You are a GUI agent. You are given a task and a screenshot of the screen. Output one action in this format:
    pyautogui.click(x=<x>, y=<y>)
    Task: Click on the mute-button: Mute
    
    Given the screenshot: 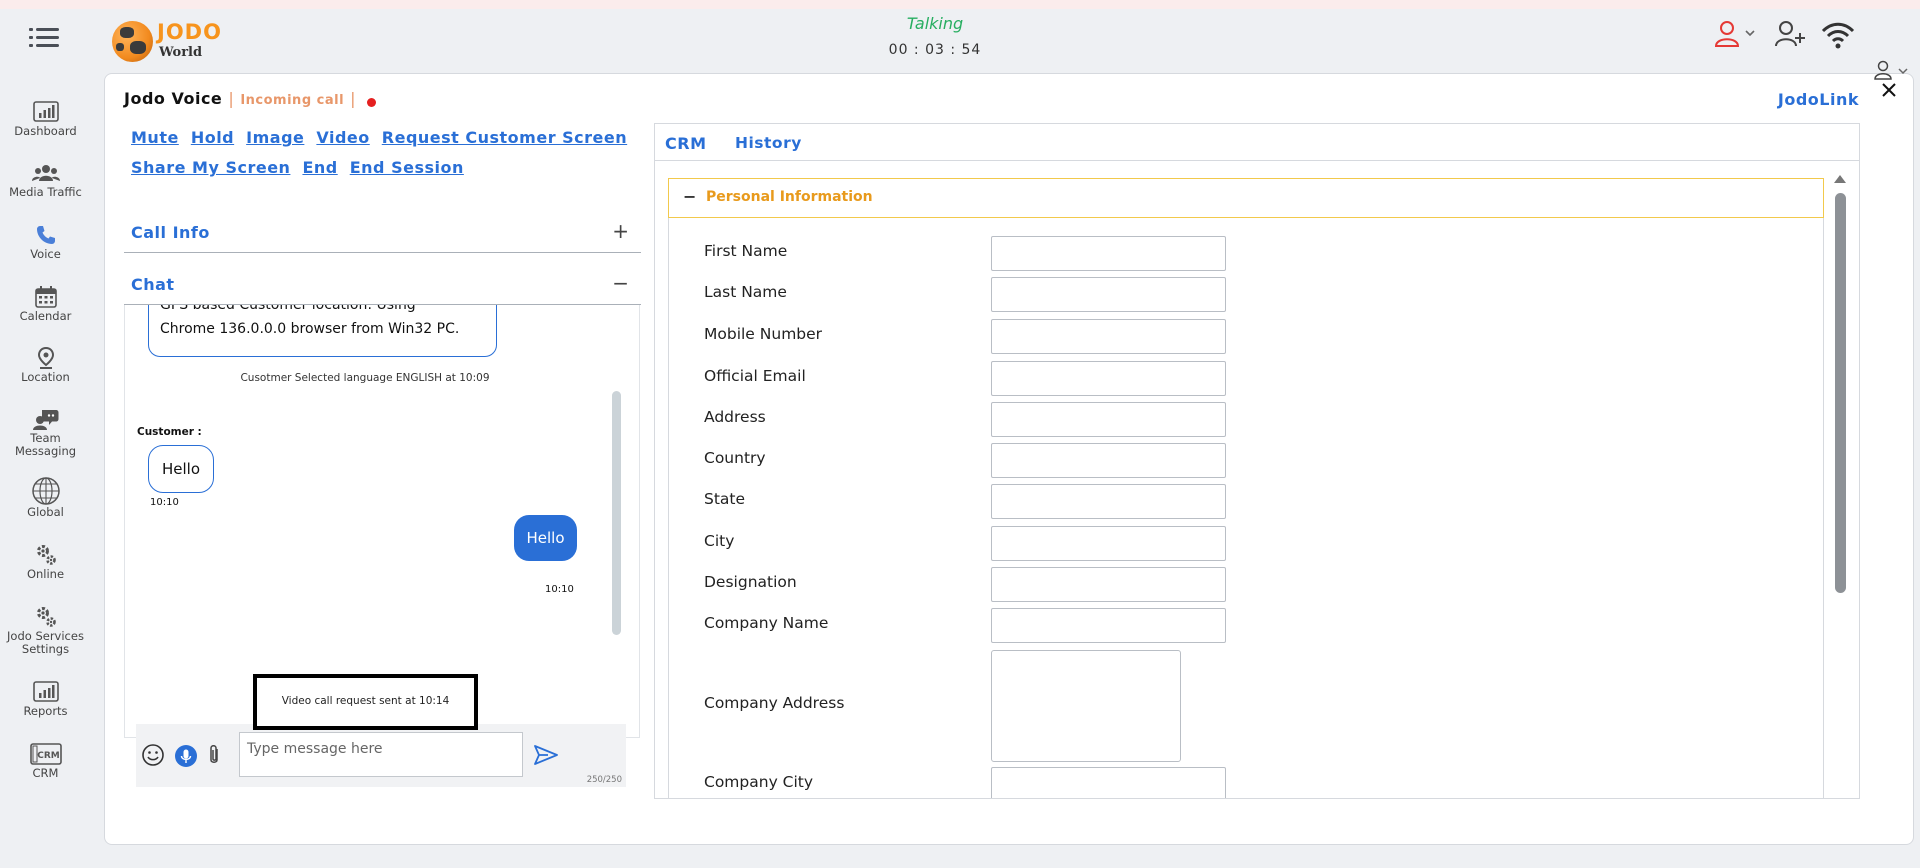 What is the action you would take?
    pyautogui.click(x=155, y=138)
    